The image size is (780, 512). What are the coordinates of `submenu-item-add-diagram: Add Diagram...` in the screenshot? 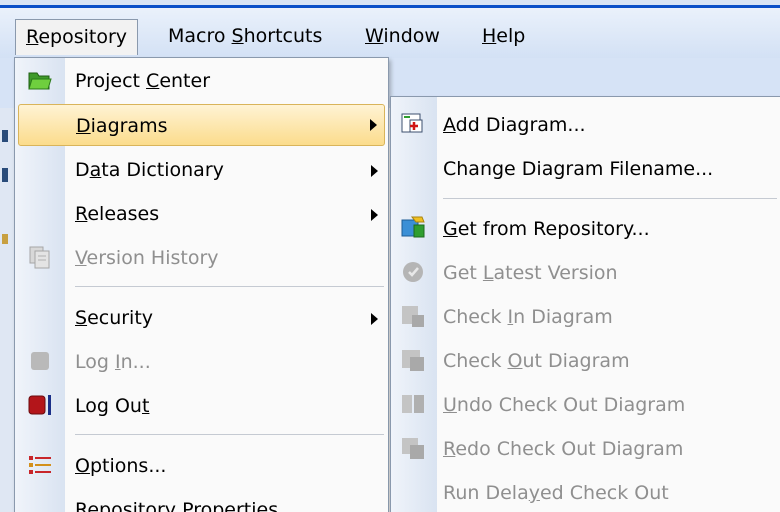 It's located at (585, 125).